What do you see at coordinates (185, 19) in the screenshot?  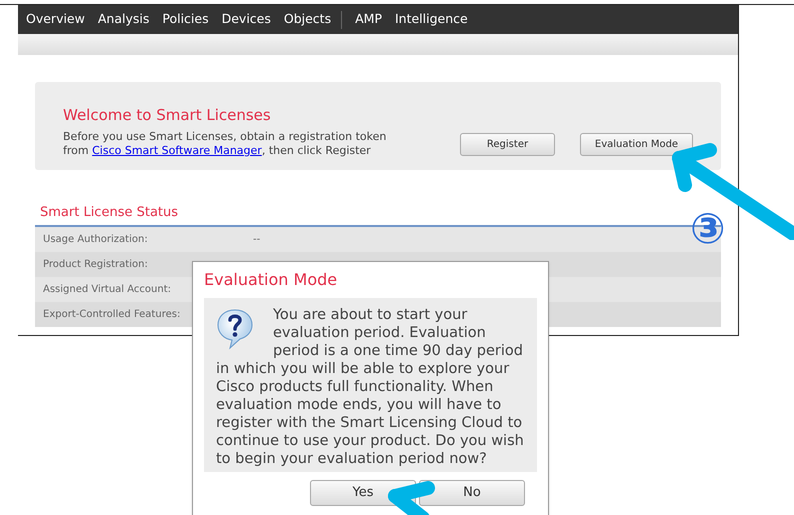 I see `nav-tab: Policies` at bounding box center [185, 19].